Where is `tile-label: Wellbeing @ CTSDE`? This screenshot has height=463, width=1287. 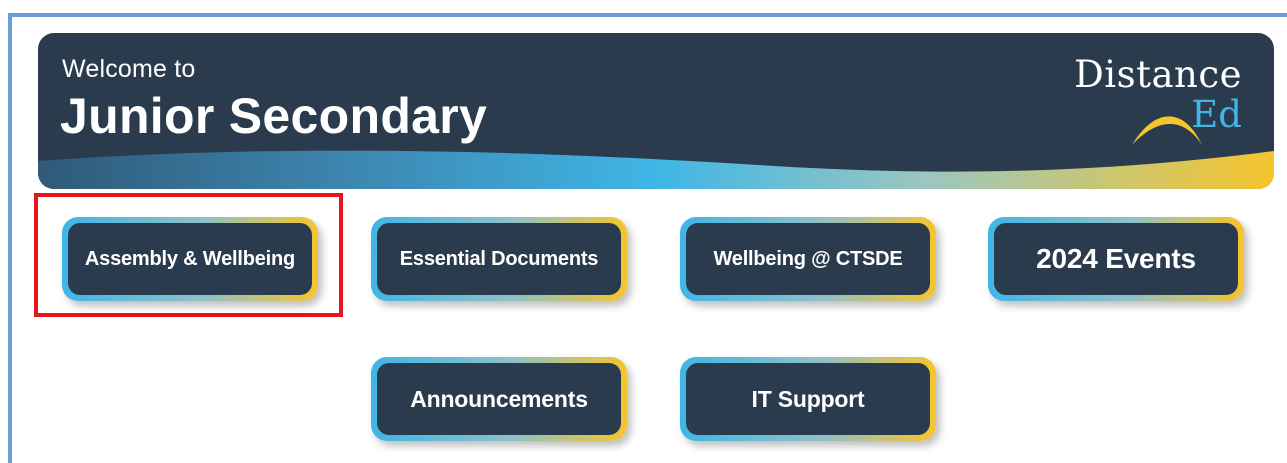
tile-label: Wellbeing @ CTSDE is located at coordinates (808, 258).